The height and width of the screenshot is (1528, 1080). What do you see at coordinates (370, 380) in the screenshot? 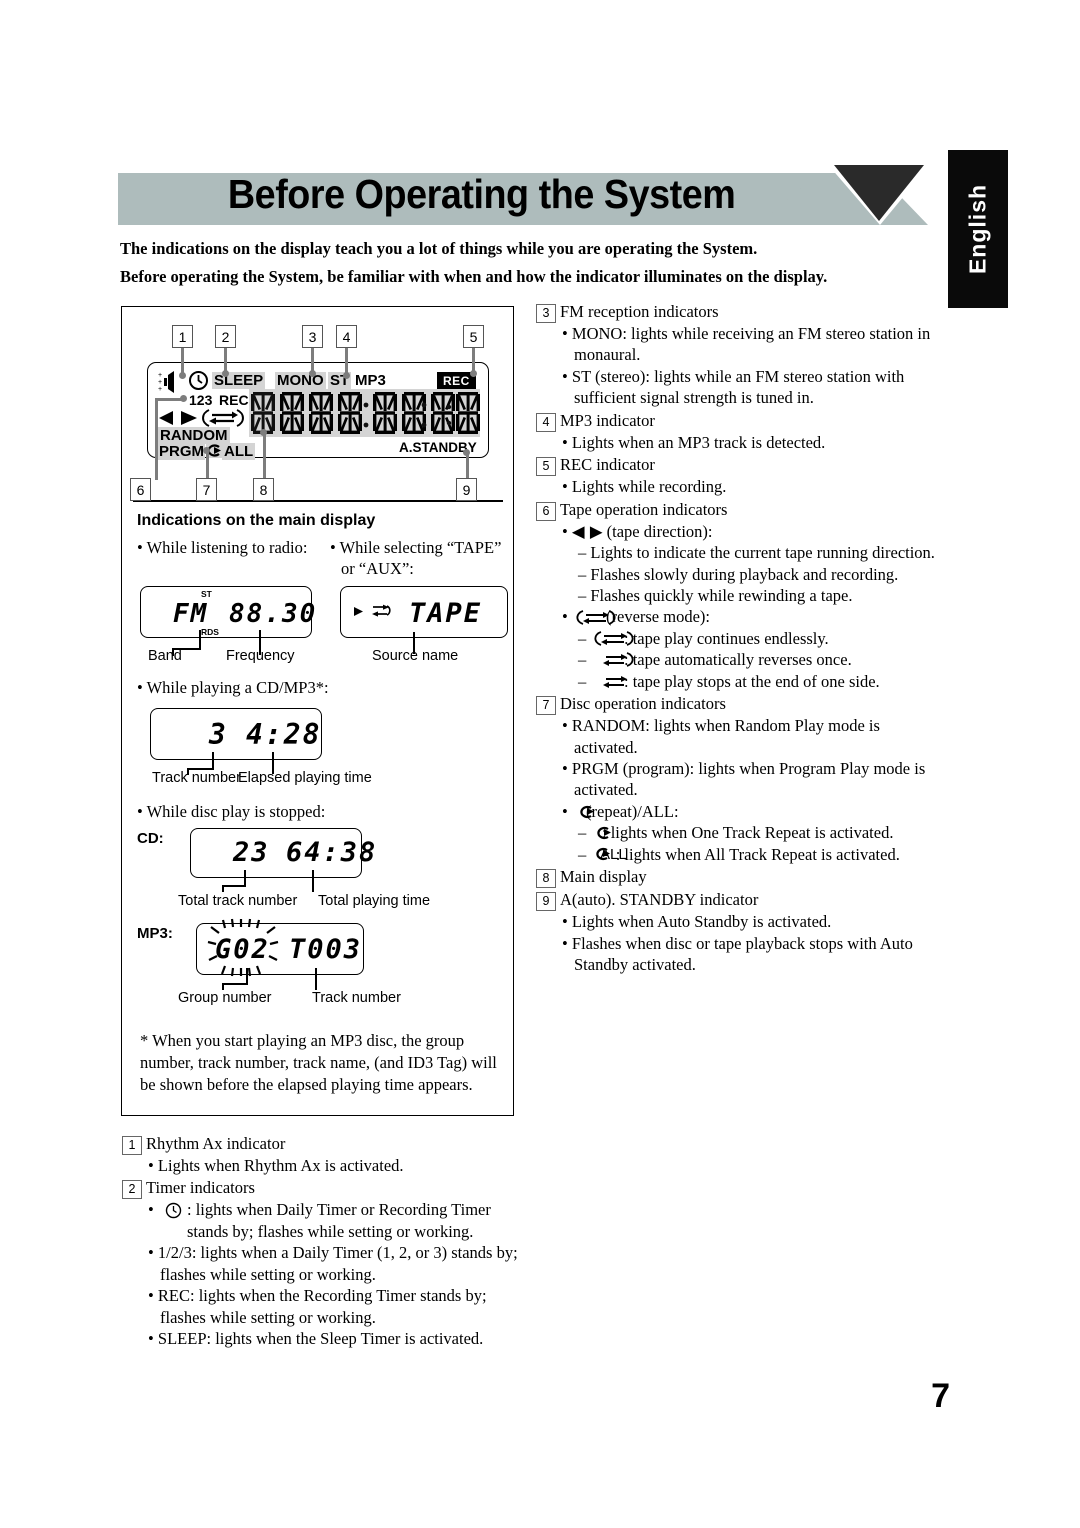
I see `lcd-mp3-label: MP3` at bounding box center [370, 380].